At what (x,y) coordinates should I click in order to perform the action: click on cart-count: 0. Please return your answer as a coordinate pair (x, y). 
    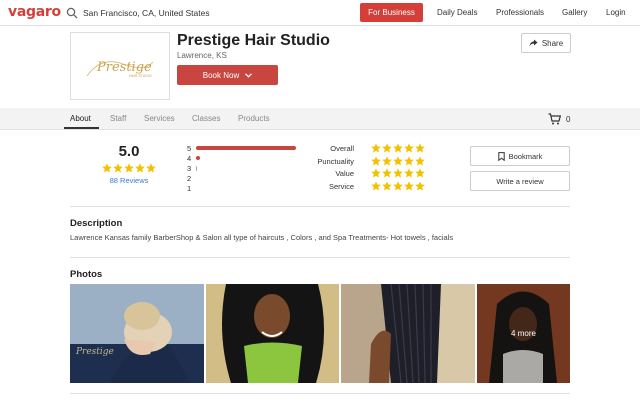
    Looking at the image, I should click on (568, 119).